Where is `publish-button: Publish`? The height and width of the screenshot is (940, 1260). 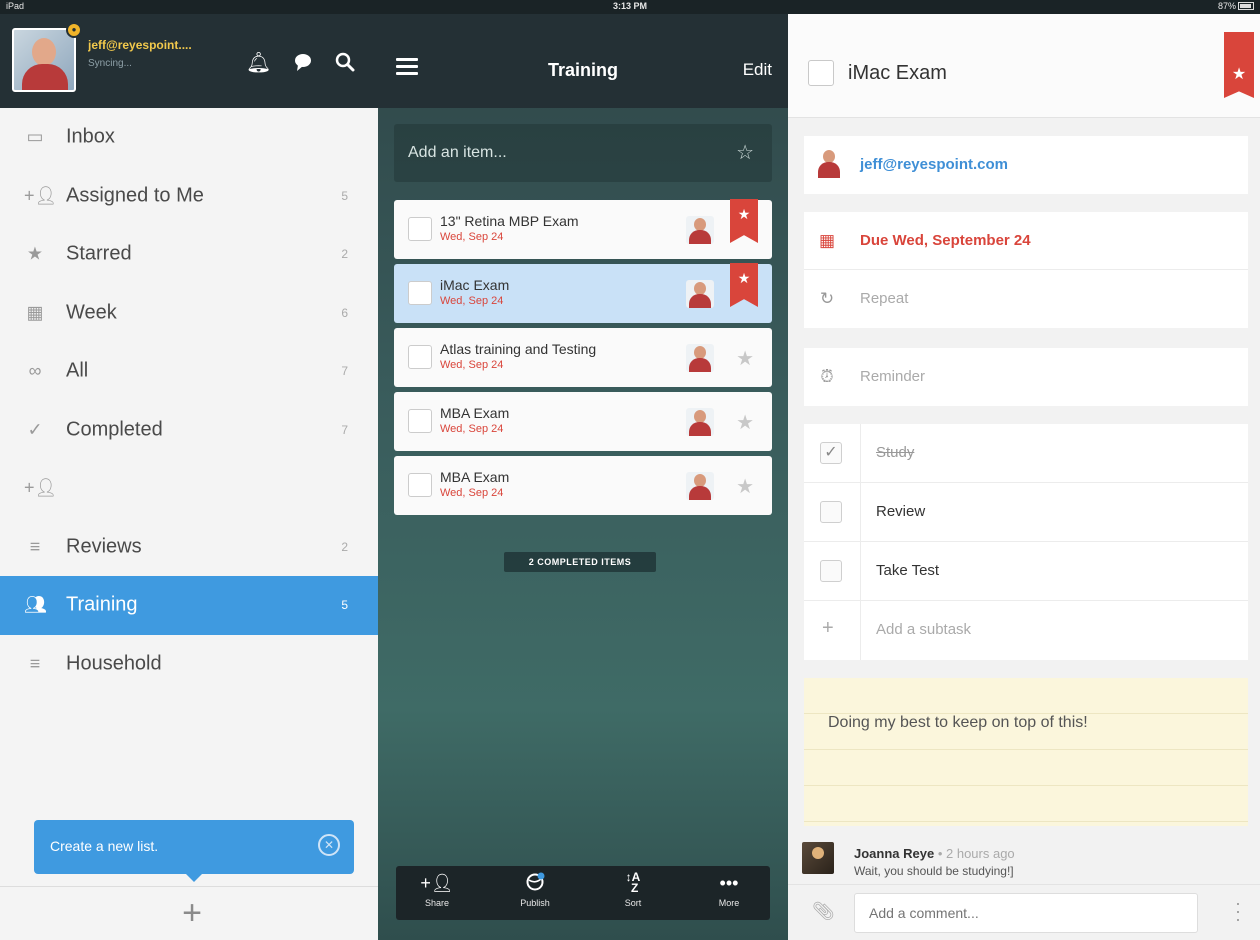 publish-button: Publish is located at coordinates (535, 890).